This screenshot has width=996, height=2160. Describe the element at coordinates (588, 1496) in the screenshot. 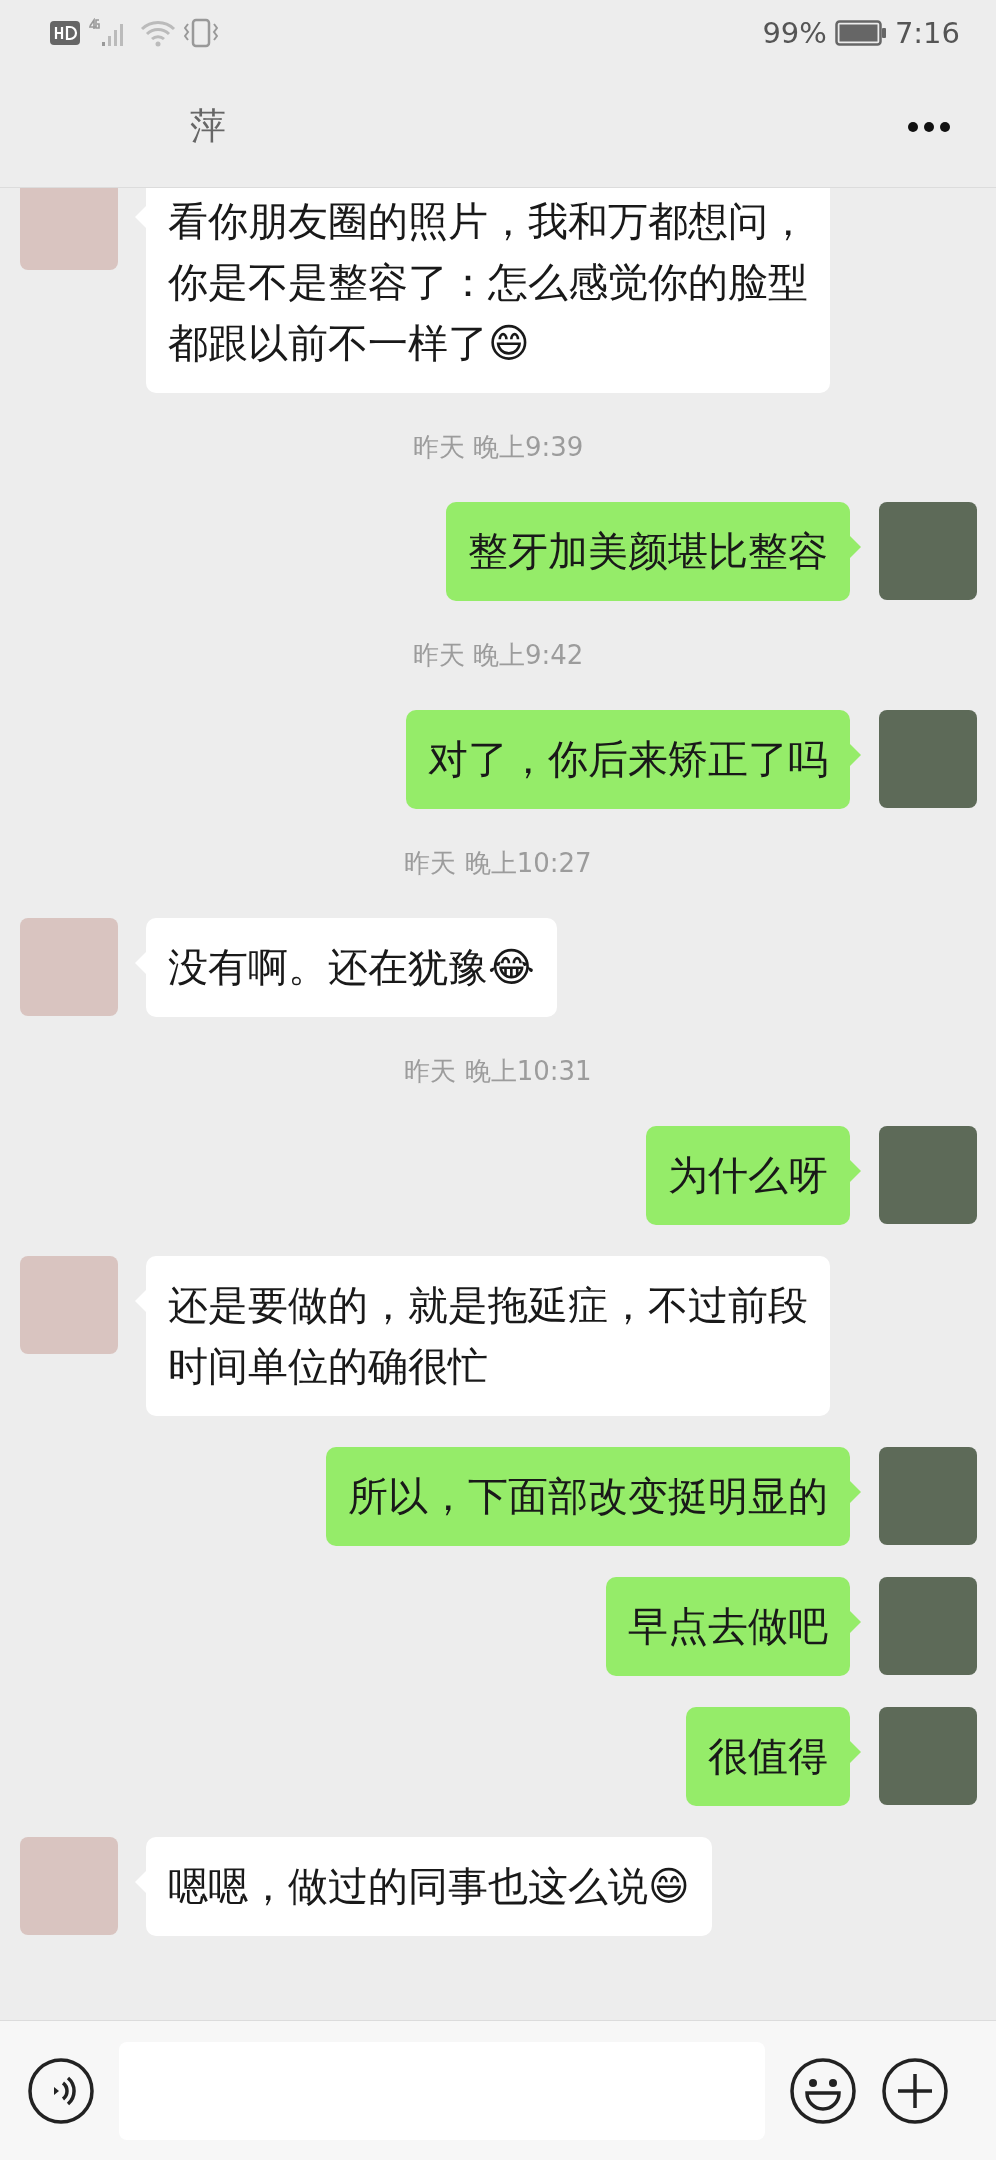

I see `message-text: 所以，下面部改变挺明显的` at that location.